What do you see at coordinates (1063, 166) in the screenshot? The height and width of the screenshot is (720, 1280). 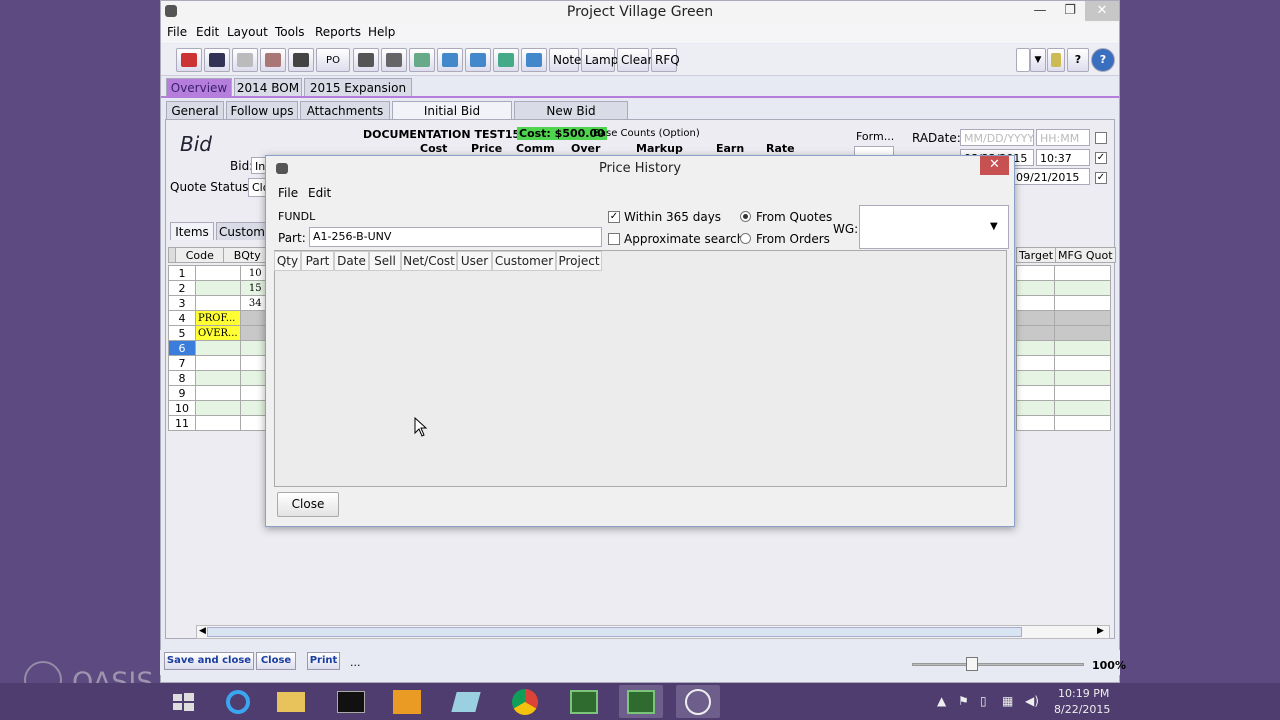 I see `bid-time-field: 10:37 AM` at bounding box center [1063, 166].